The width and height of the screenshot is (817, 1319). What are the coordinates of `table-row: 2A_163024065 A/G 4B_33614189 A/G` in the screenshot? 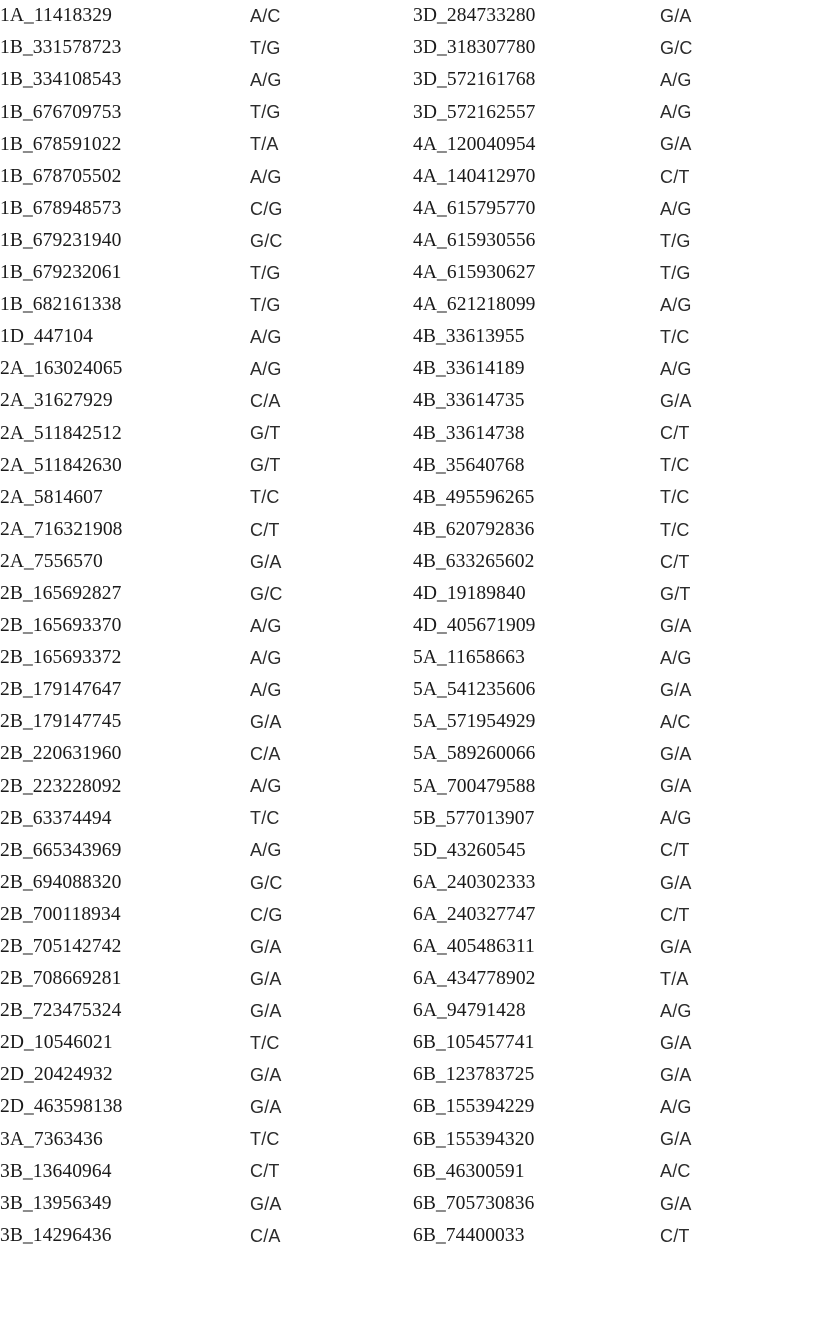 It's located at (408, 369).